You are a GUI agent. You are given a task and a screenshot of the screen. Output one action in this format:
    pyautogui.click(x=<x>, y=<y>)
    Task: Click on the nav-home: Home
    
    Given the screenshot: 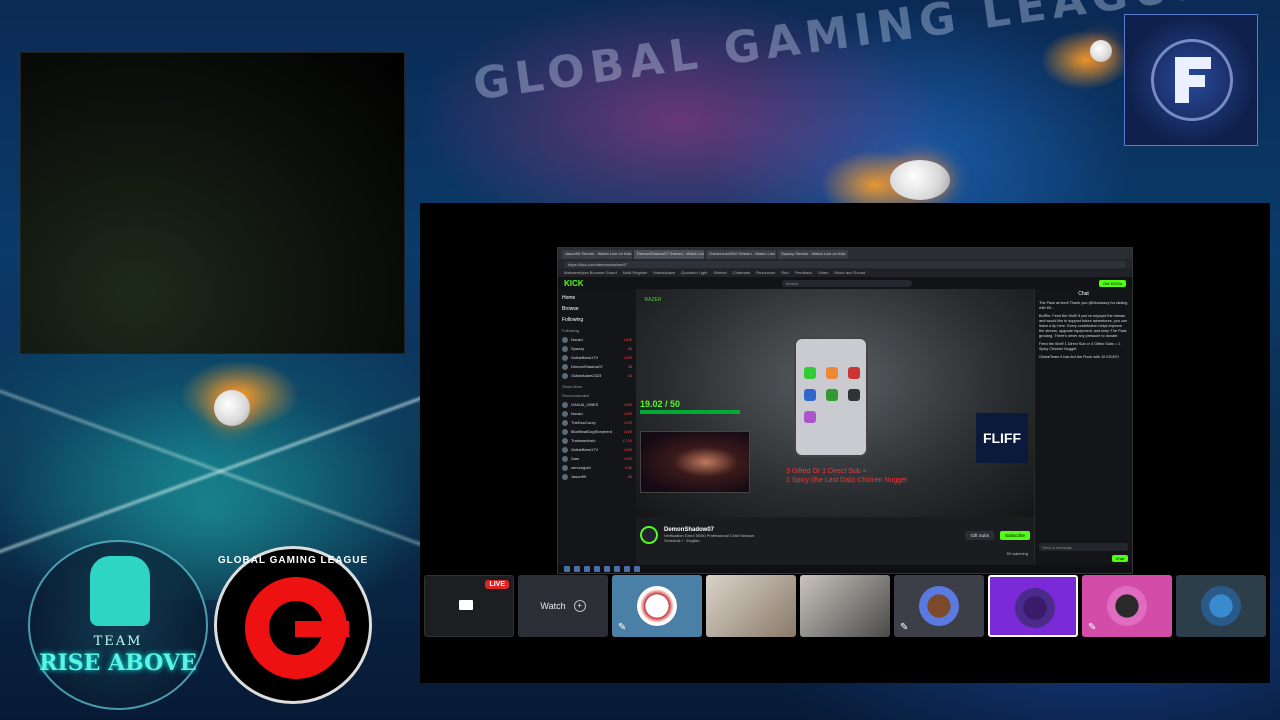 What is the action you would take?
    pyautogui.click(x=597, y=298)
    